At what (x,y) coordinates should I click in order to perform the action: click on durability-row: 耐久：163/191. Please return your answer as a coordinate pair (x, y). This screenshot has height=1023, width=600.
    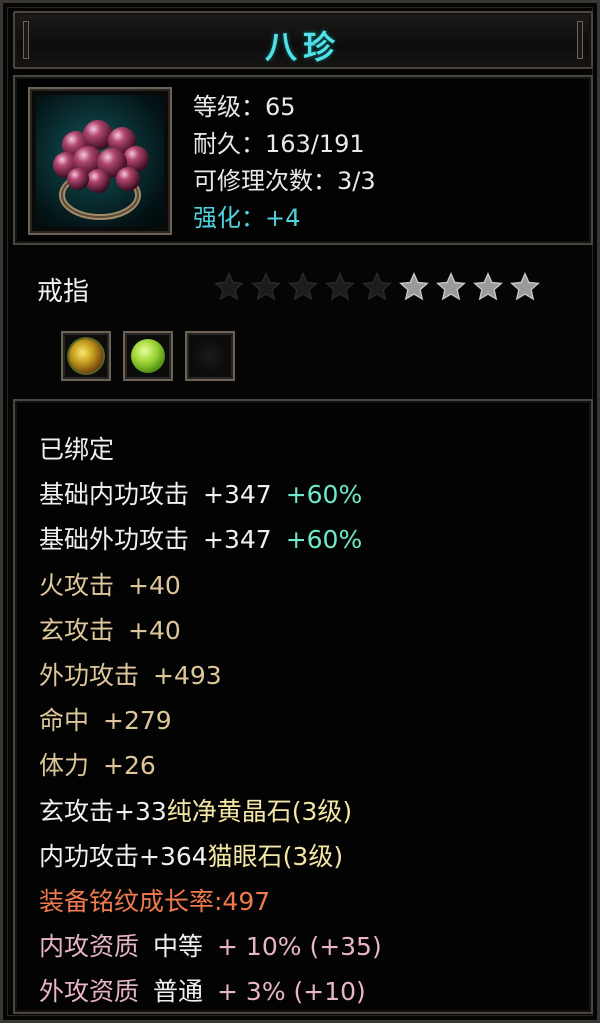
    Looking at the image, I should click on (279, 144).